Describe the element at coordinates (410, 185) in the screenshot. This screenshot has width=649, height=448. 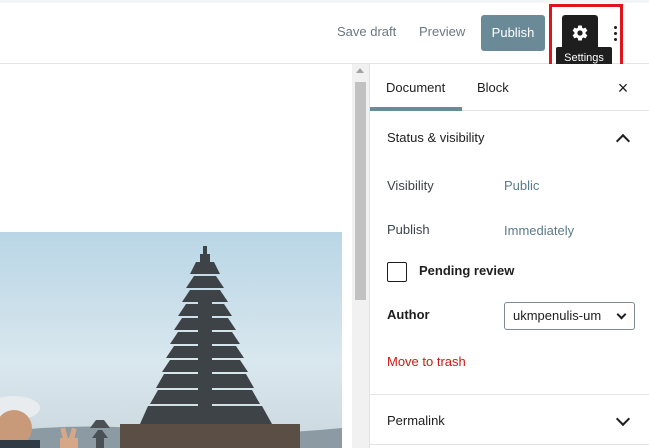
I see `visibility-label: Visibility` at that location.